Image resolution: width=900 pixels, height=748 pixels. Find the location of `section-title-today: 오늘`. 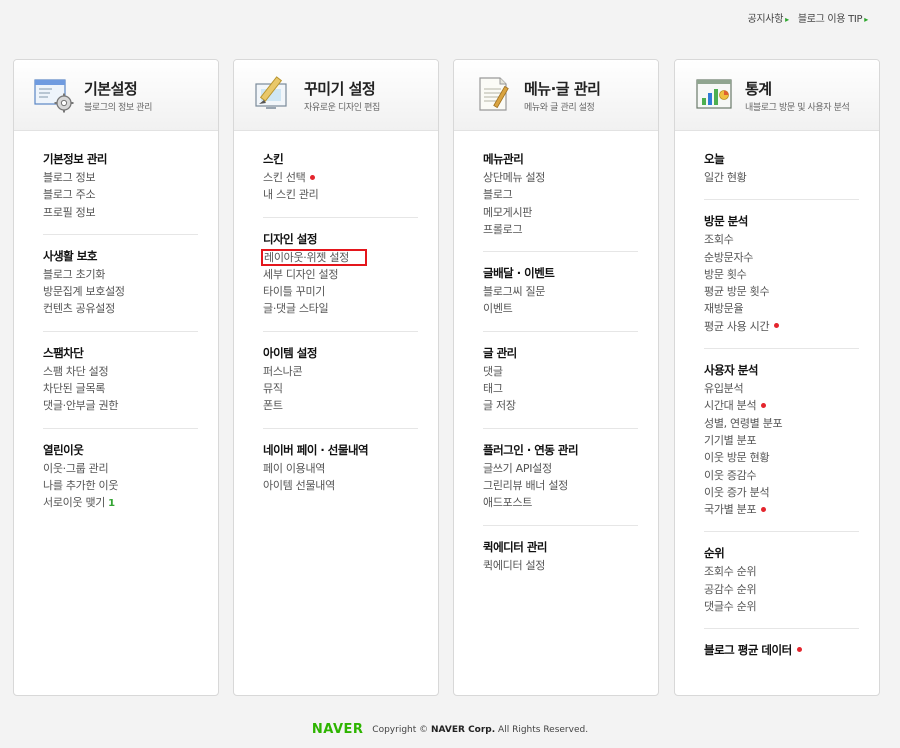

section-title-today: 오늘 is located at coordinates (781, 159).